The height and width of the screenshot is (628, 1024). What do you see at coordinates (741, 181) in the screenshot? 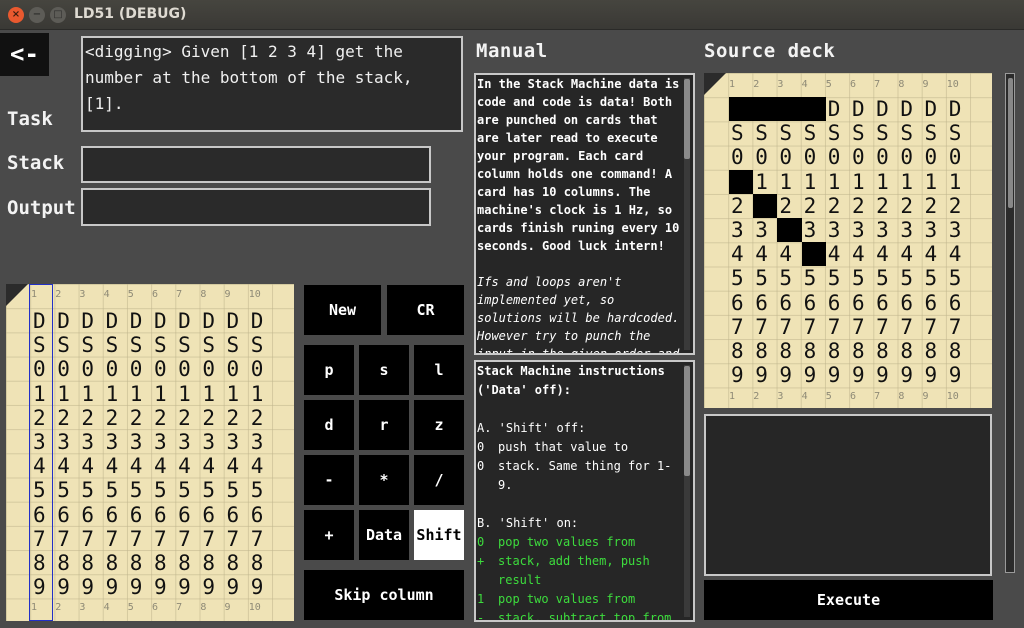
I see `punched-hole: 1` at bounding box center [741, 181].